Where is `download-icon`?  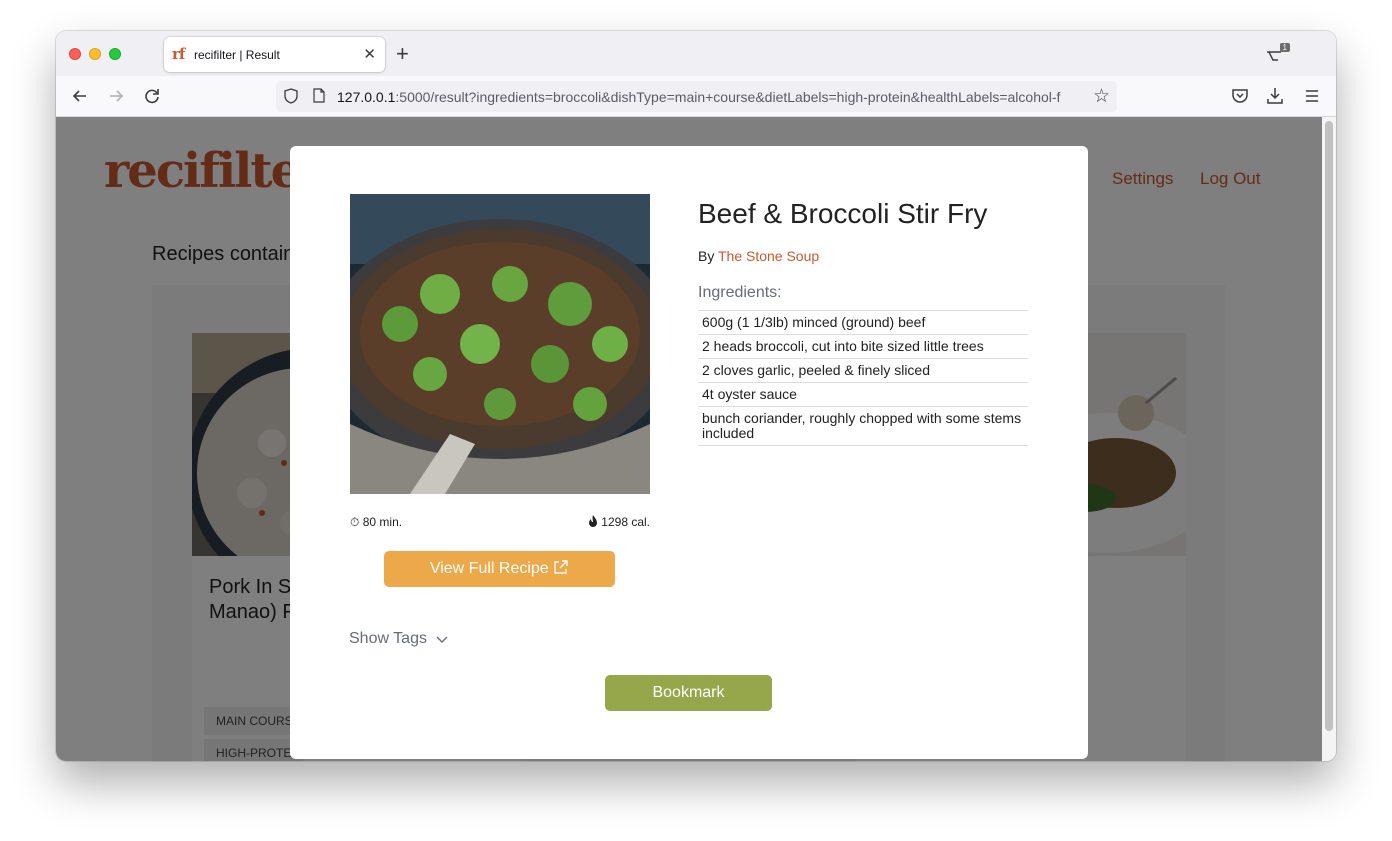 download-icon is located at coordinates (1275, 96).